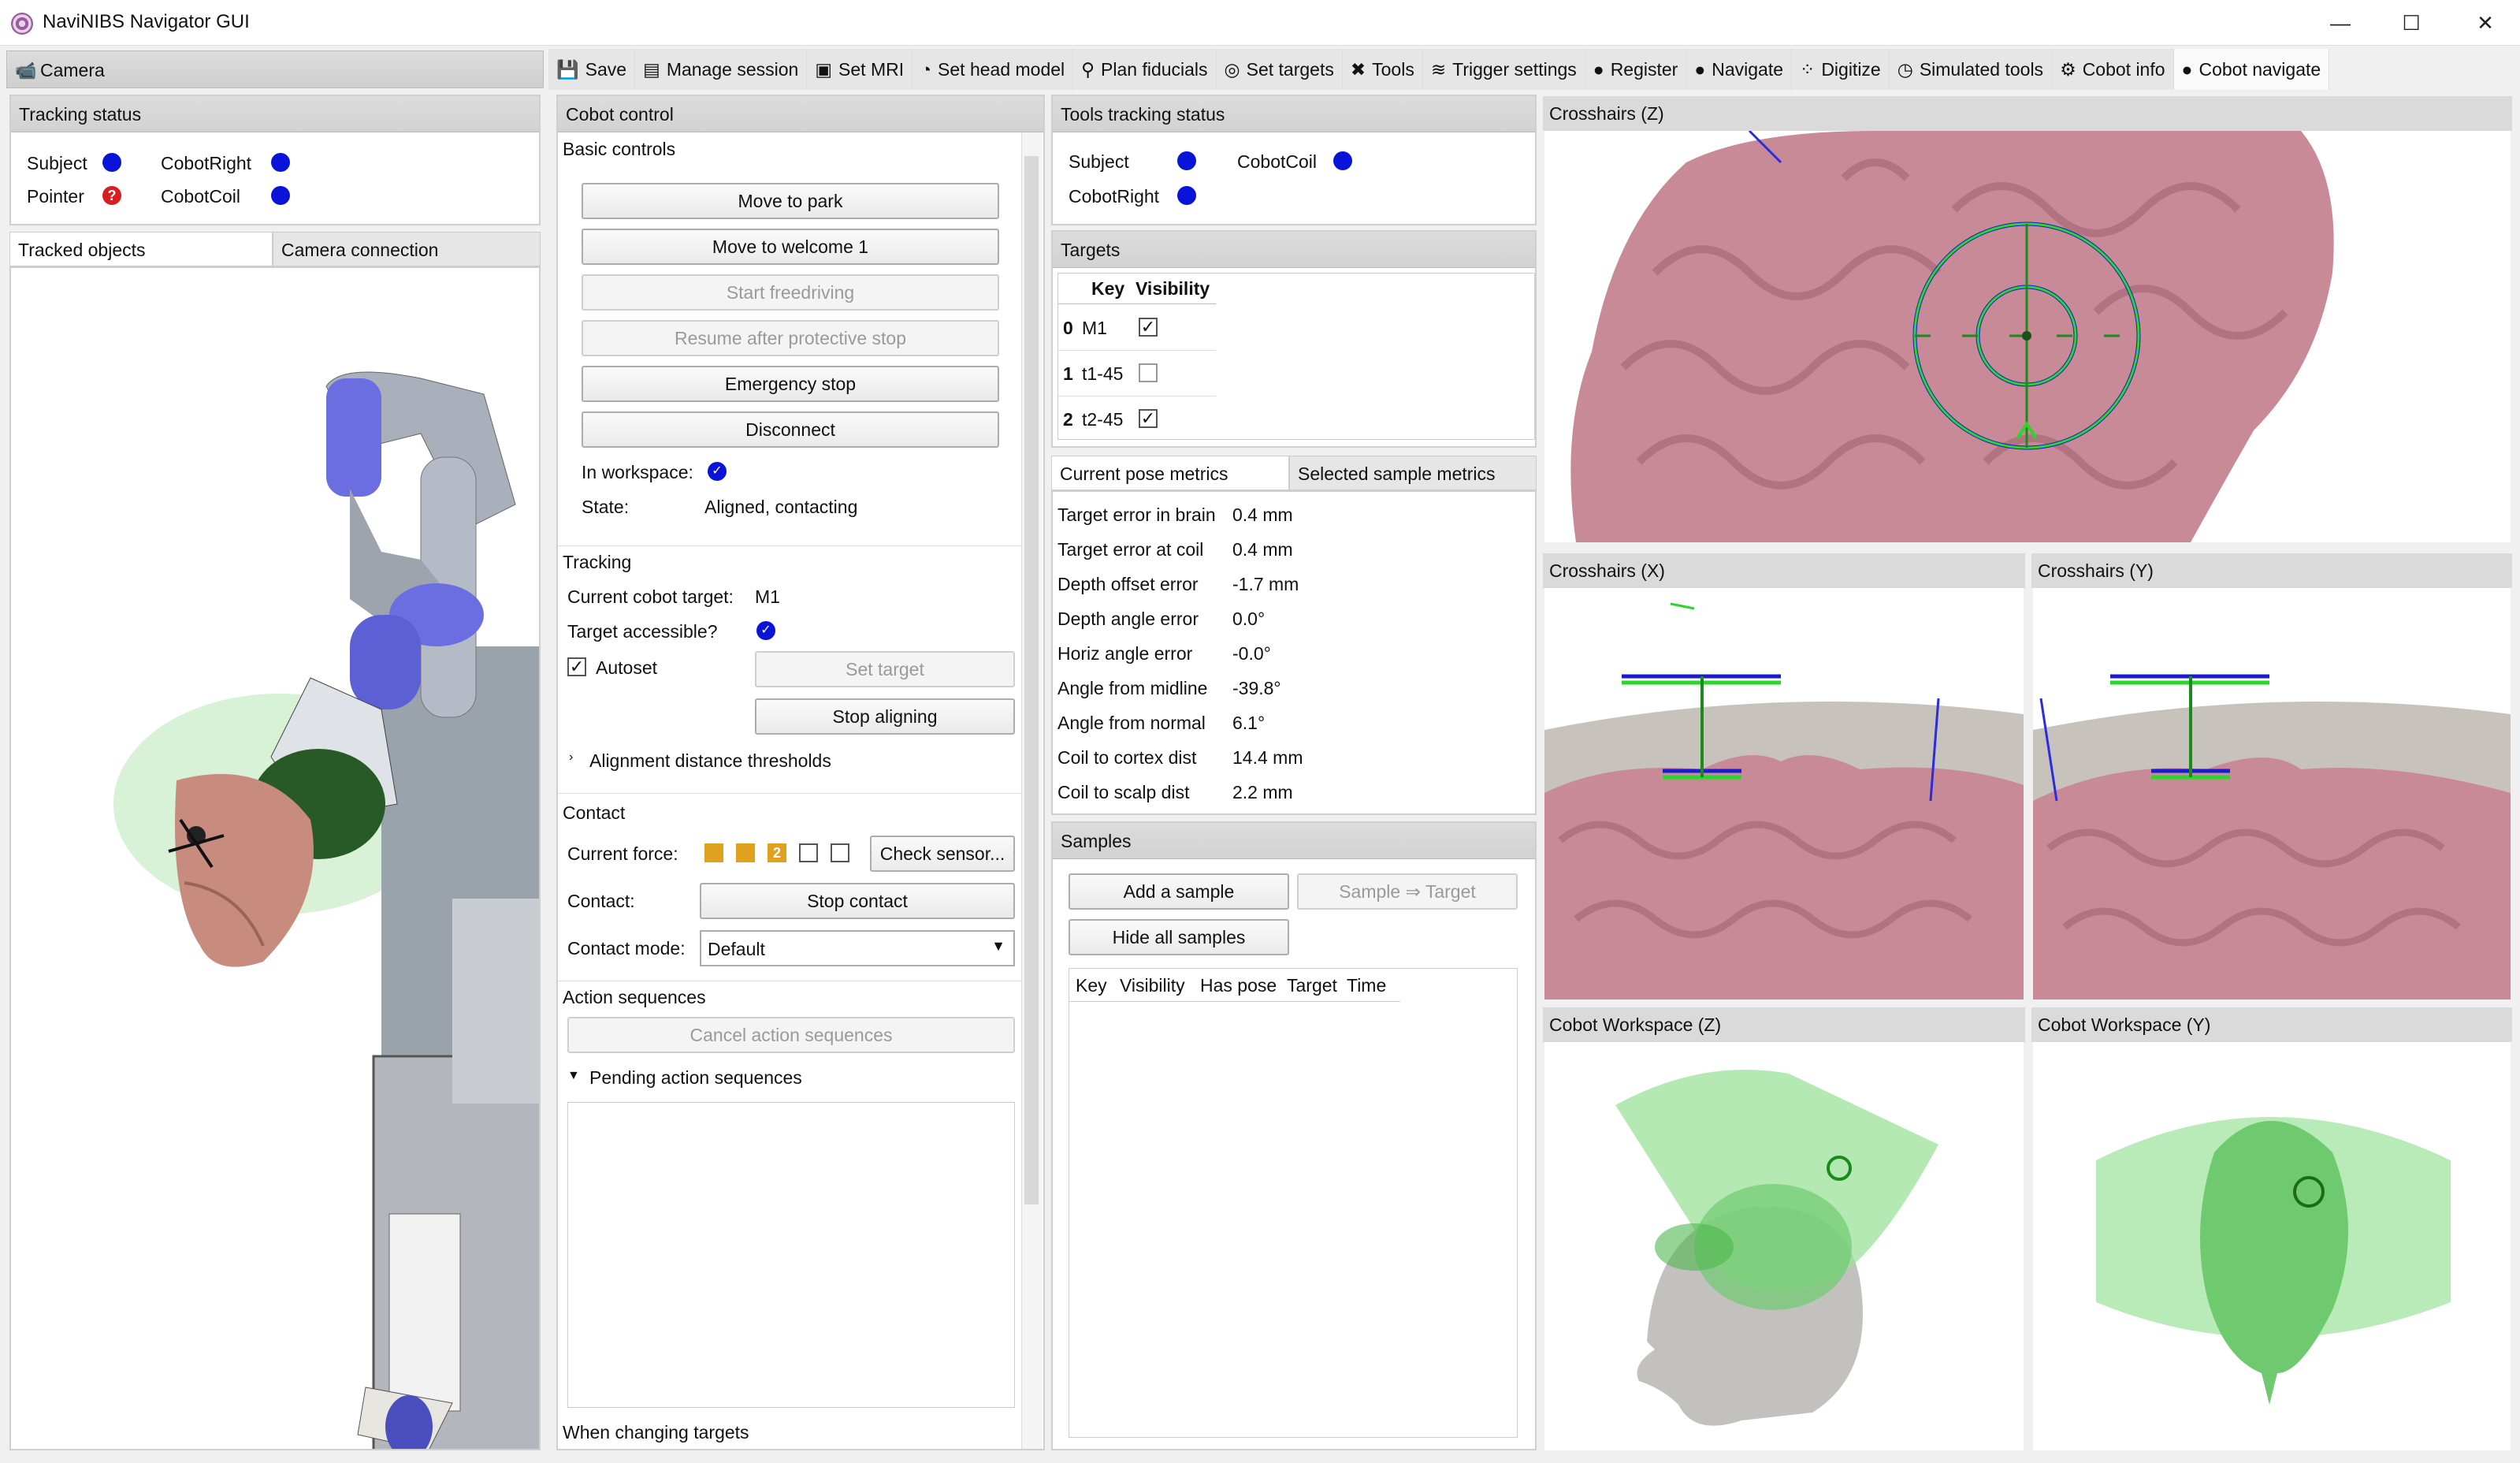 The width and height of the screenshot is (2520, 1463). What do you see at coordinates (2251, 69) in the screenshot?
I see `tab-cobot-navigate: ● Cobot navigate` at bounding box center [2251, 69].